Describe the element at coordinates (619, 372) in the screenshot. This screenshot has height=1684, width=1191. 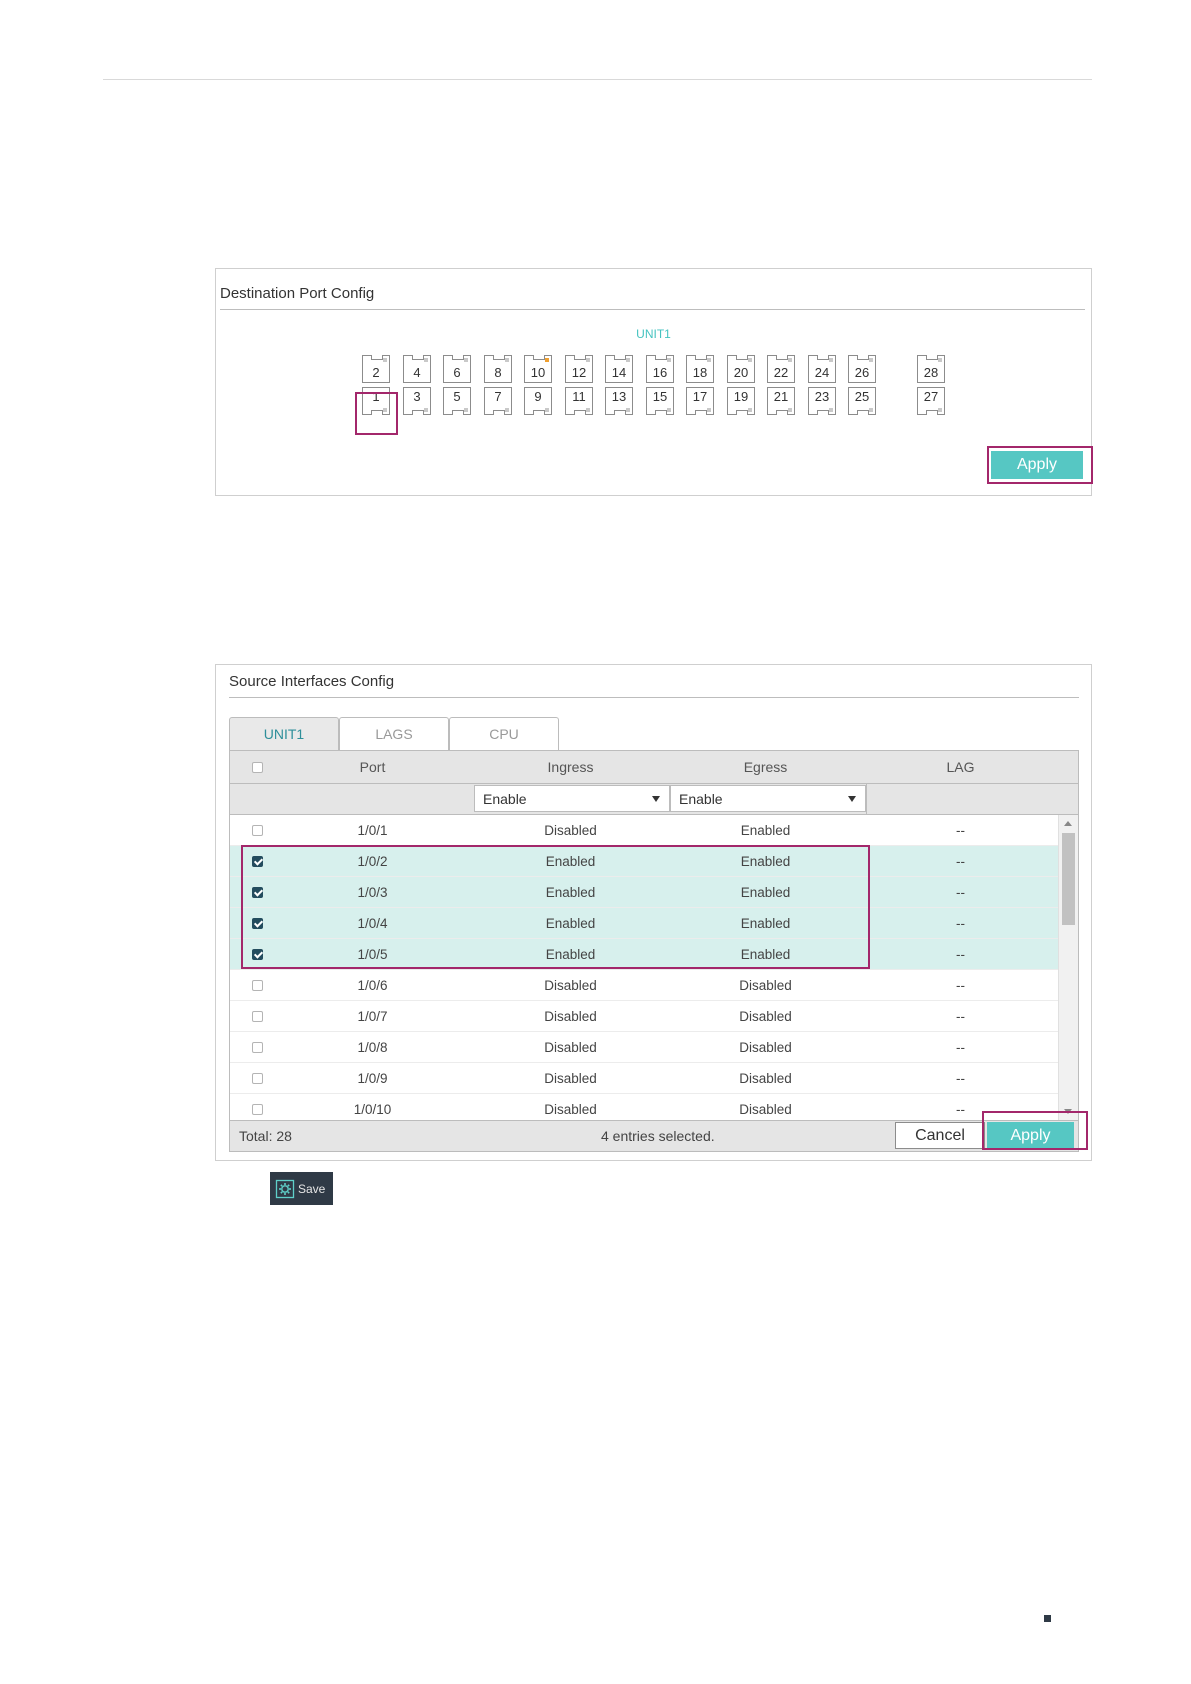
I see `port-number: 14` at that location.